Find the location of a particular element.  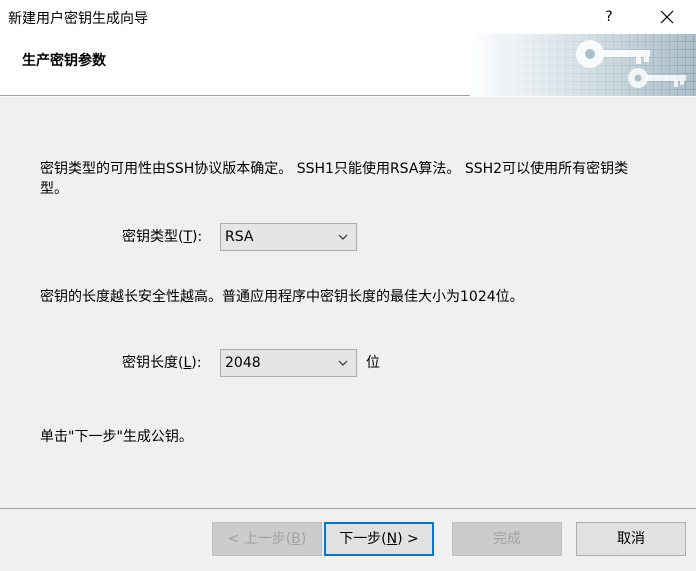

wizard-footer: < 上一步(B) 下一步(N) > 完成 取消 is located at coordinates (348, 539).